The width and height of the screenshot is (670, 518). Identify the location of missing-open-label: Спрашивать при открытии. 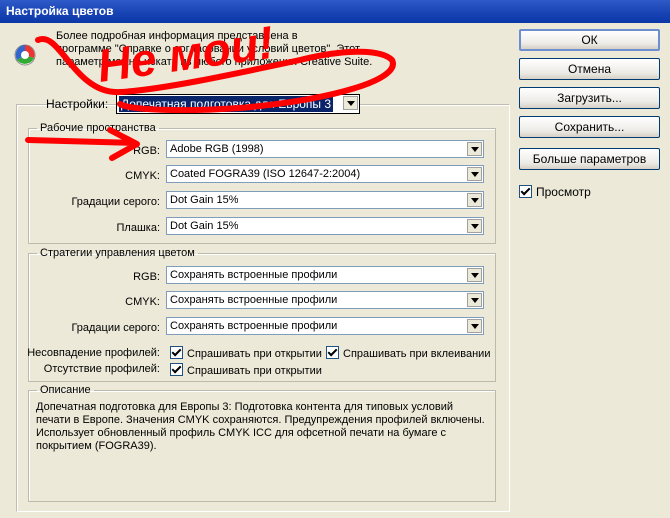
(254, 371).